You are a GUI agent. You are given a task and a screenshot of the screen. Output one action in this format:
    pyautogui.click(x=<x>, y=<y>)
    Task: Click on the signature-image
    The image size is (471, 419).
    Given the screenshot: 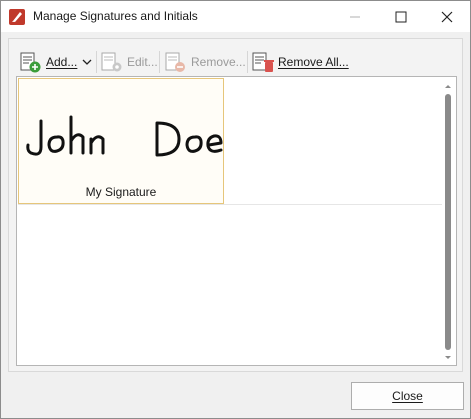 What is the action you would take?
    pyautogui.click(x=124, y=136)
    